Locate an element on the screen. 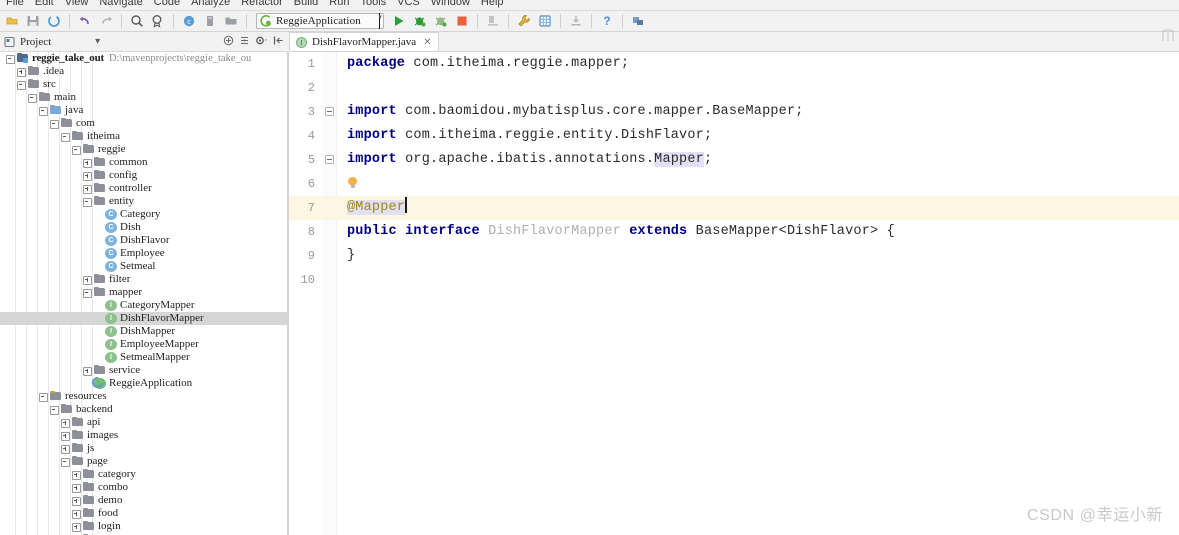  menu-item-tools: Tools is located at coordinates (373, 4).